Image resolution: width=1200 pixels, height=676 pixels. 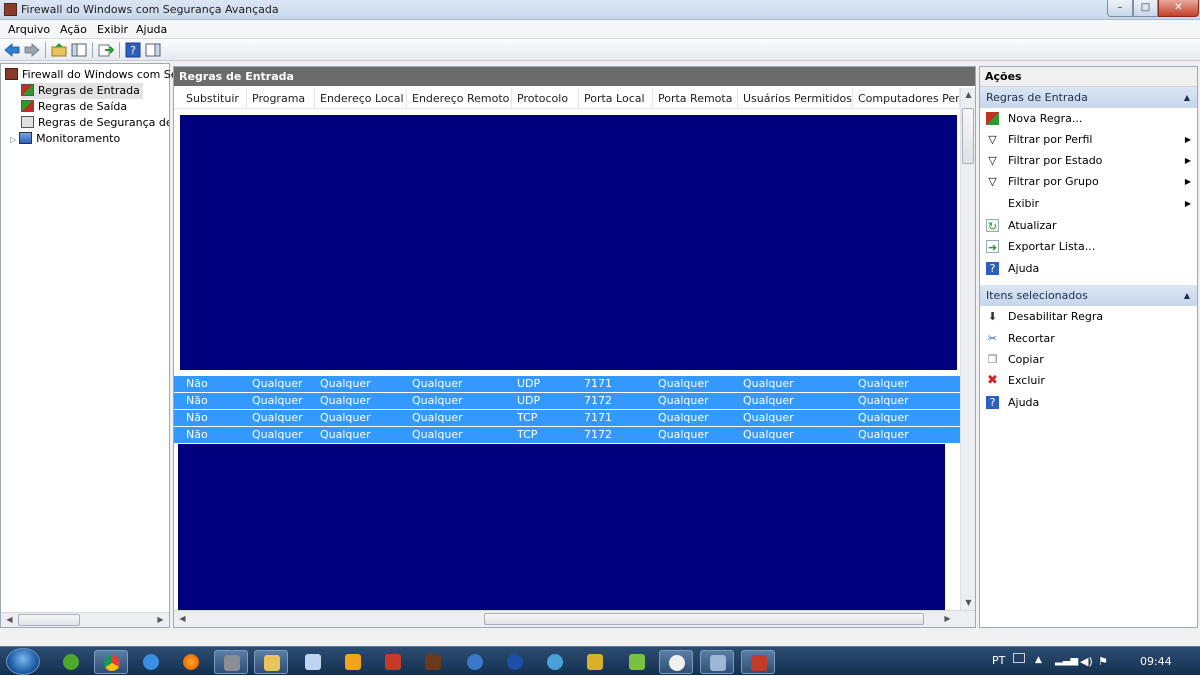 What do you see at coordinates (1120, 8) in the screenshot?
I see `minimize-button: –` at bounding box center [1120, 8].